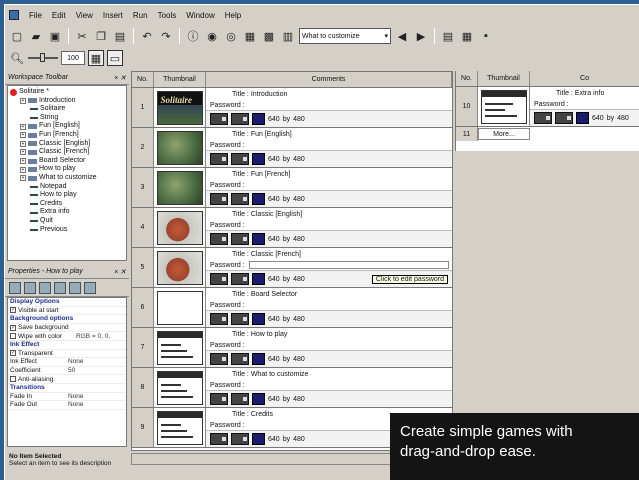  I want to click on tab-runtime-icon, so click(60, 287).